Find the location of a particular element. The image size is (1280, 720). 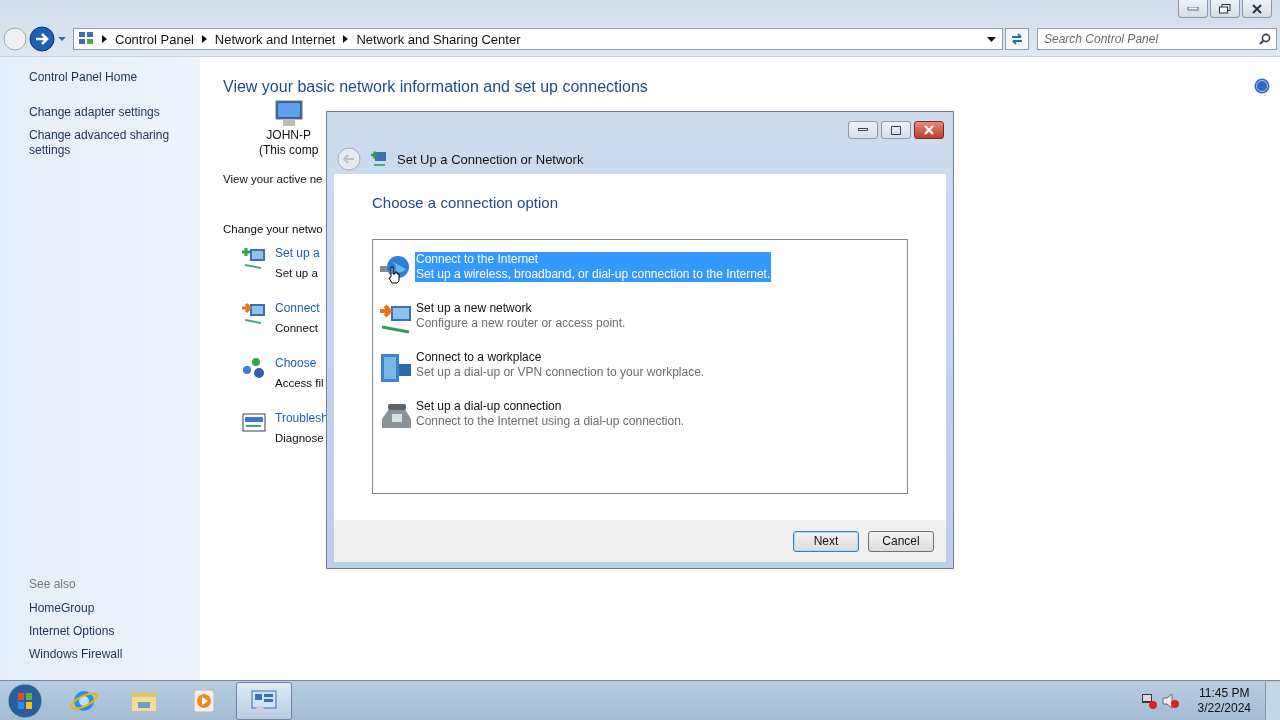

maximize-icon is located at coordinates (896, 130).